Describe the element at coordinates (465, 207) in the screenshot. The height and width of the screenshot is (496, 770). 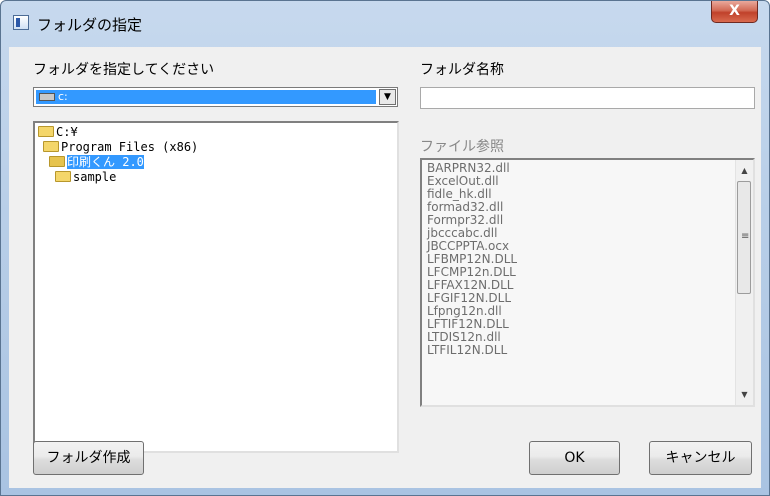
I see `file-item: formad32.dll` at that location.